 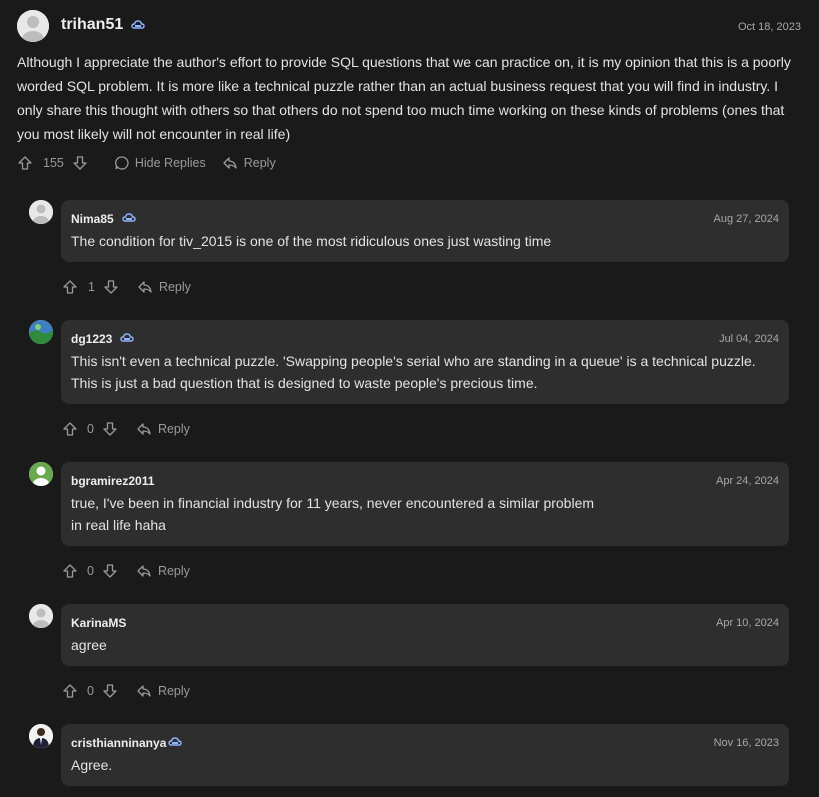 I want to click on reply-text: agree, so click(x=89, y=645).